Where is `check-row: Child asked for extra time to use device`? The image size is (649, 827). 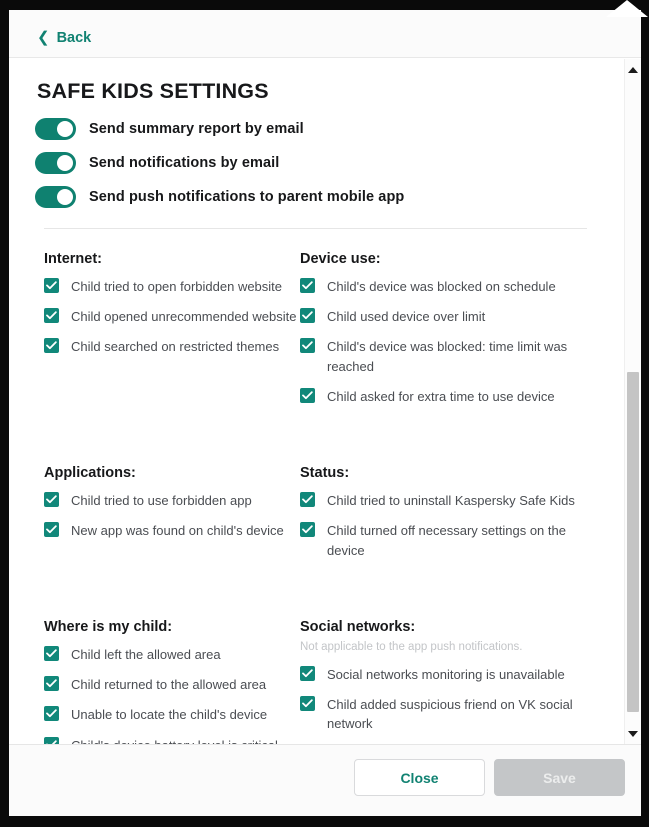
check-row: Child asked for extra time to use device is located at coordinates (442, 396).